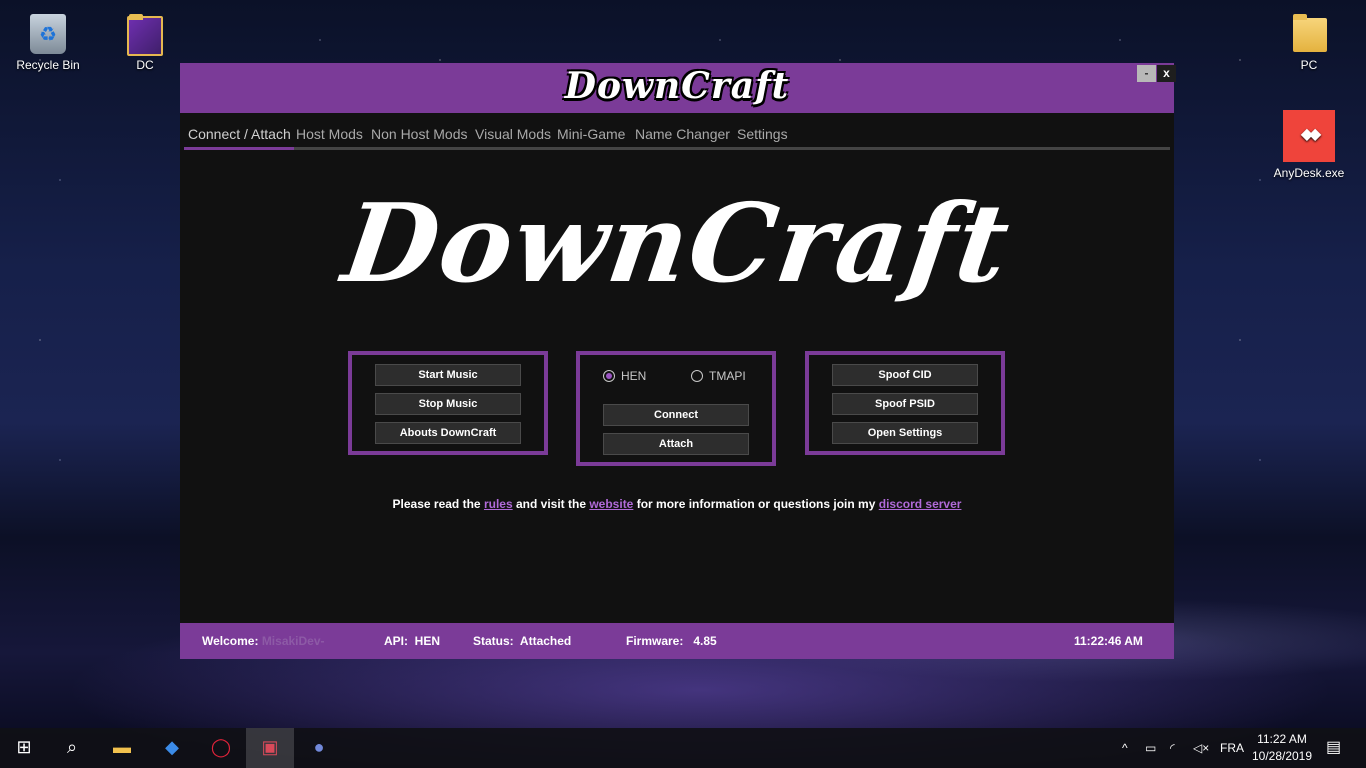 Image resolution: width=1366 pixels, height=768 pixels. Describe the element at coordinates (905, 375) in the screenshot. I see `spoof-cid-button: Spoof CID` at that location.